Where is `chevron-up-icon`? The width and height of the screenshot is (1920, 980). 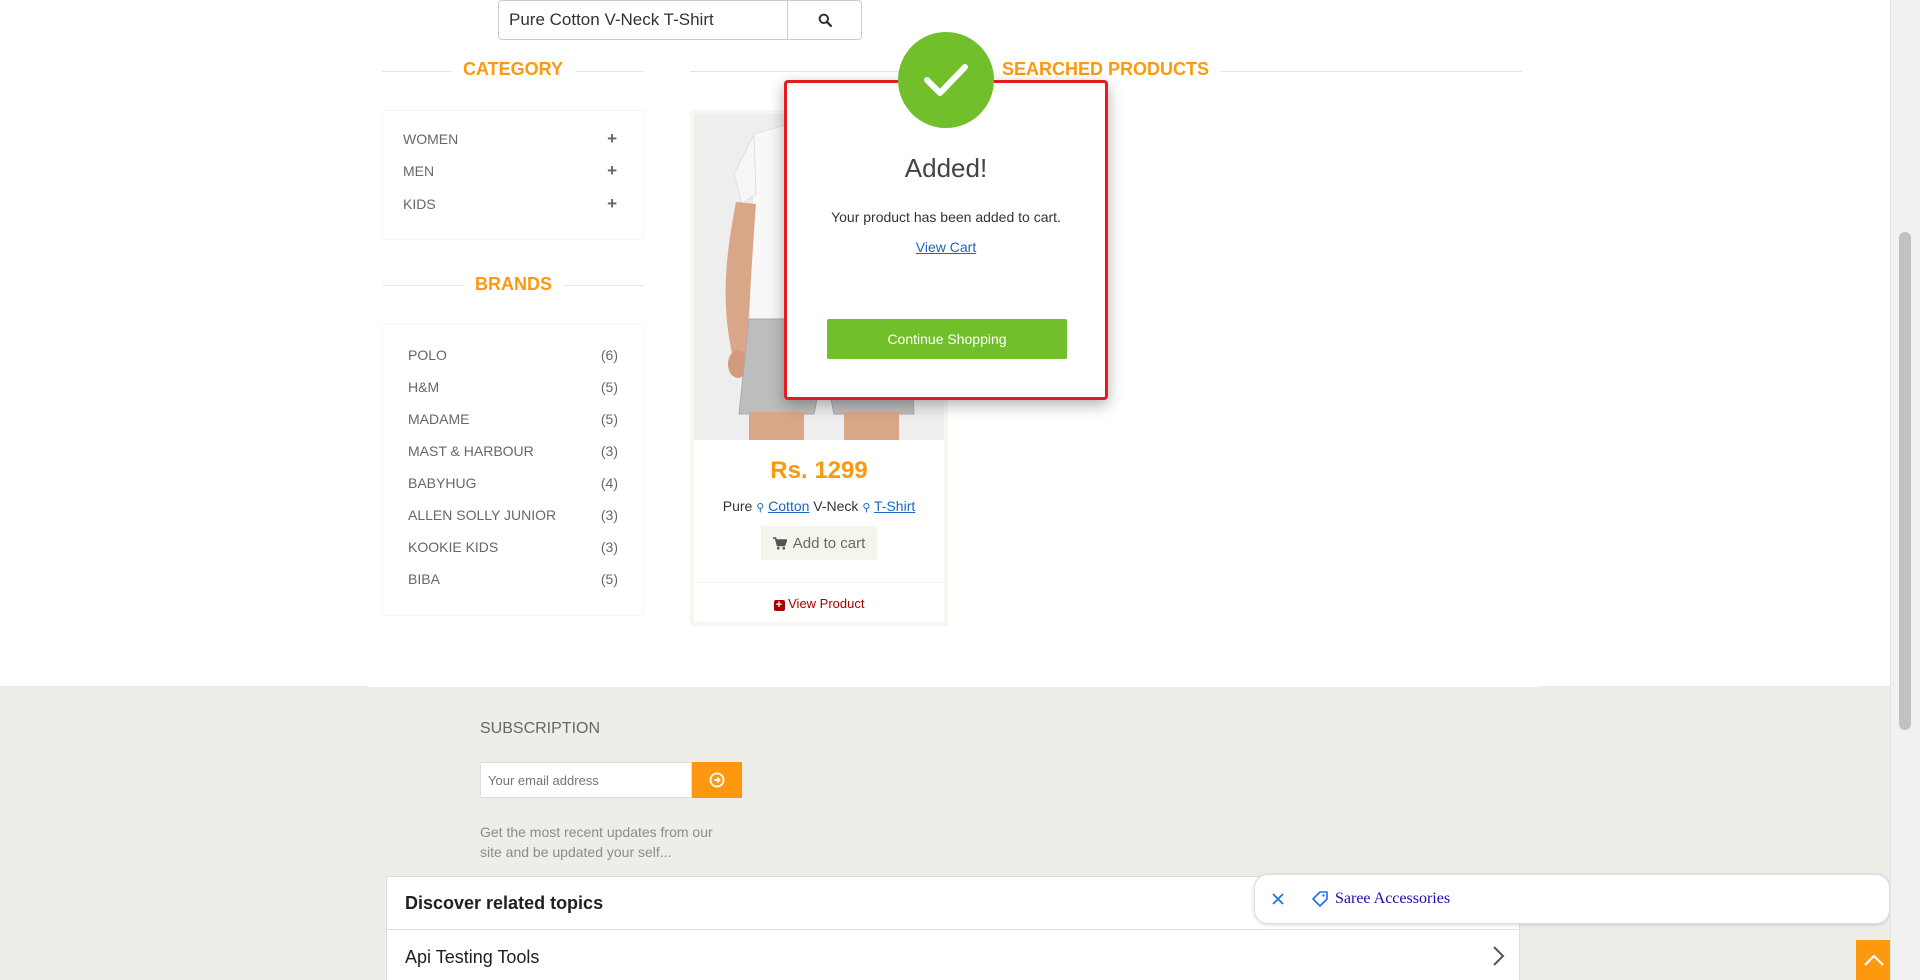 chevron-up-icon is located at coordinates (1874, 960).